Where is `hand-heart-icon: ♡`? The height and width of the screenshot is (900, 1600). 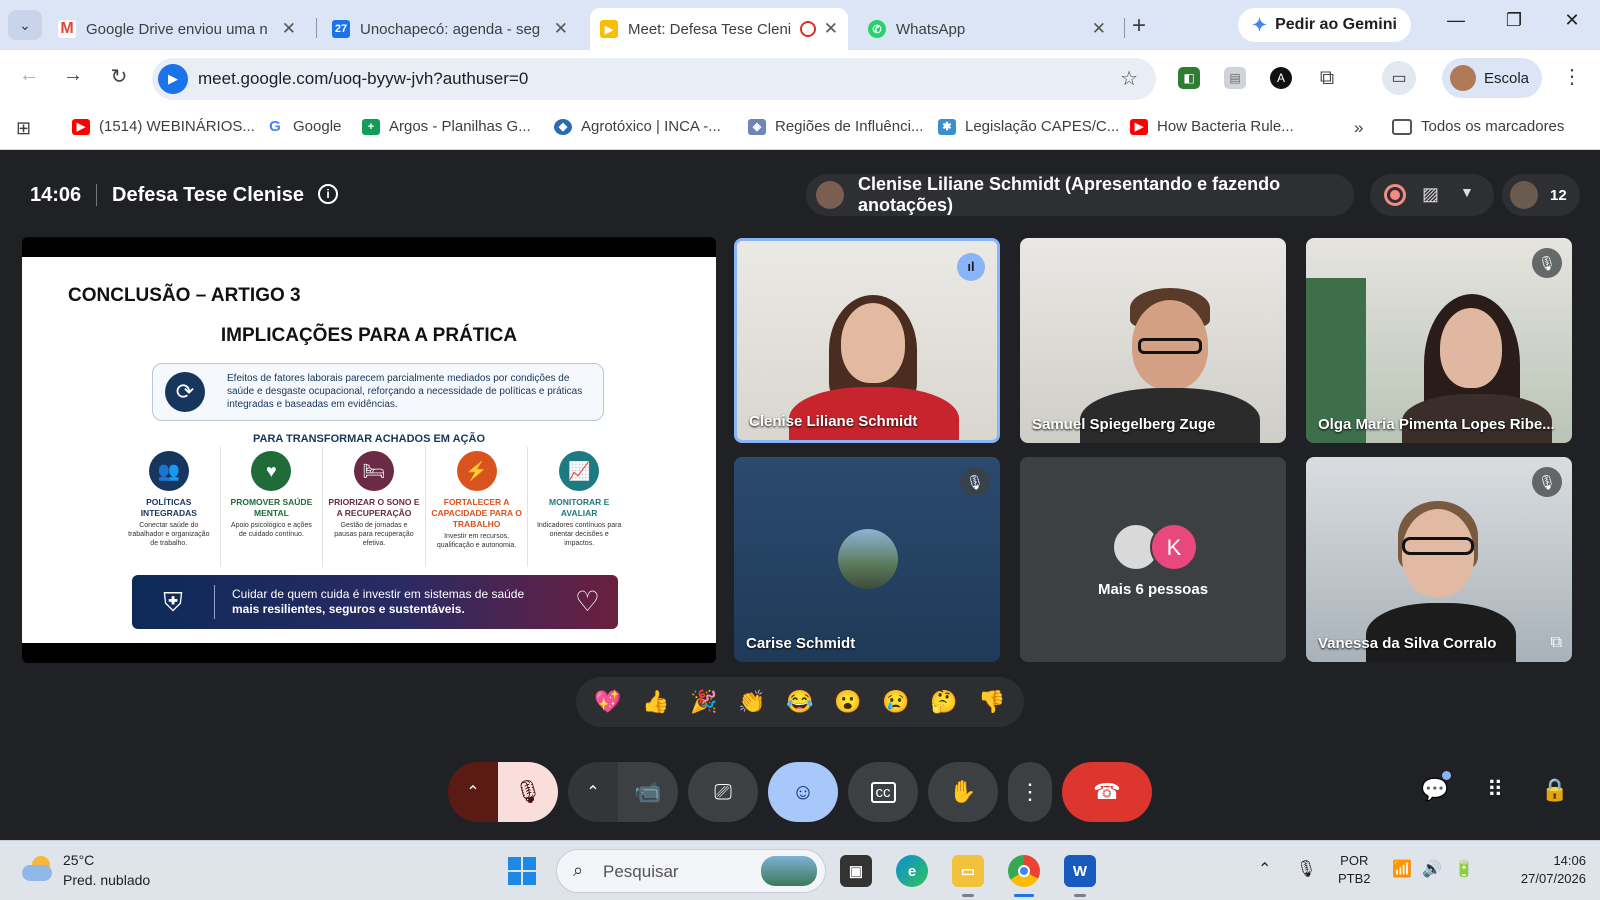
hand-heart-icon: ♡ is located at coordinates (587, 601).